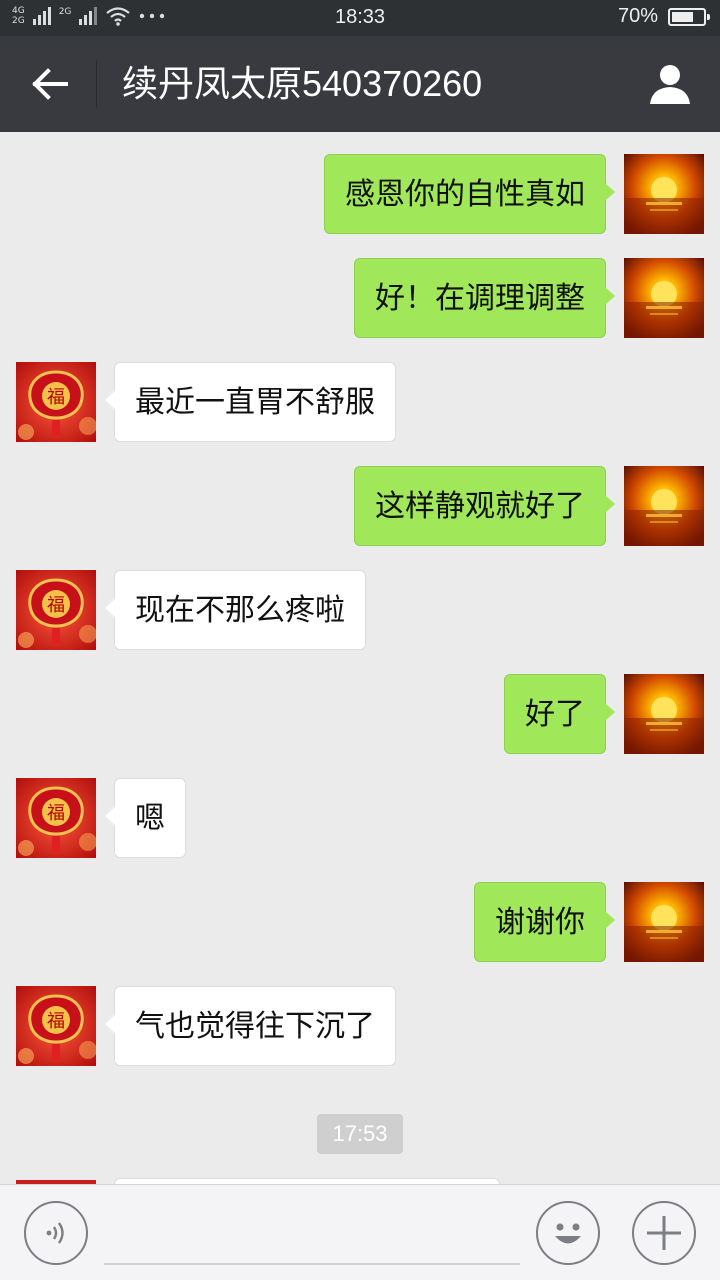  I want to click on message-row: 福 现在不那么疼啦, so click(360, 610).